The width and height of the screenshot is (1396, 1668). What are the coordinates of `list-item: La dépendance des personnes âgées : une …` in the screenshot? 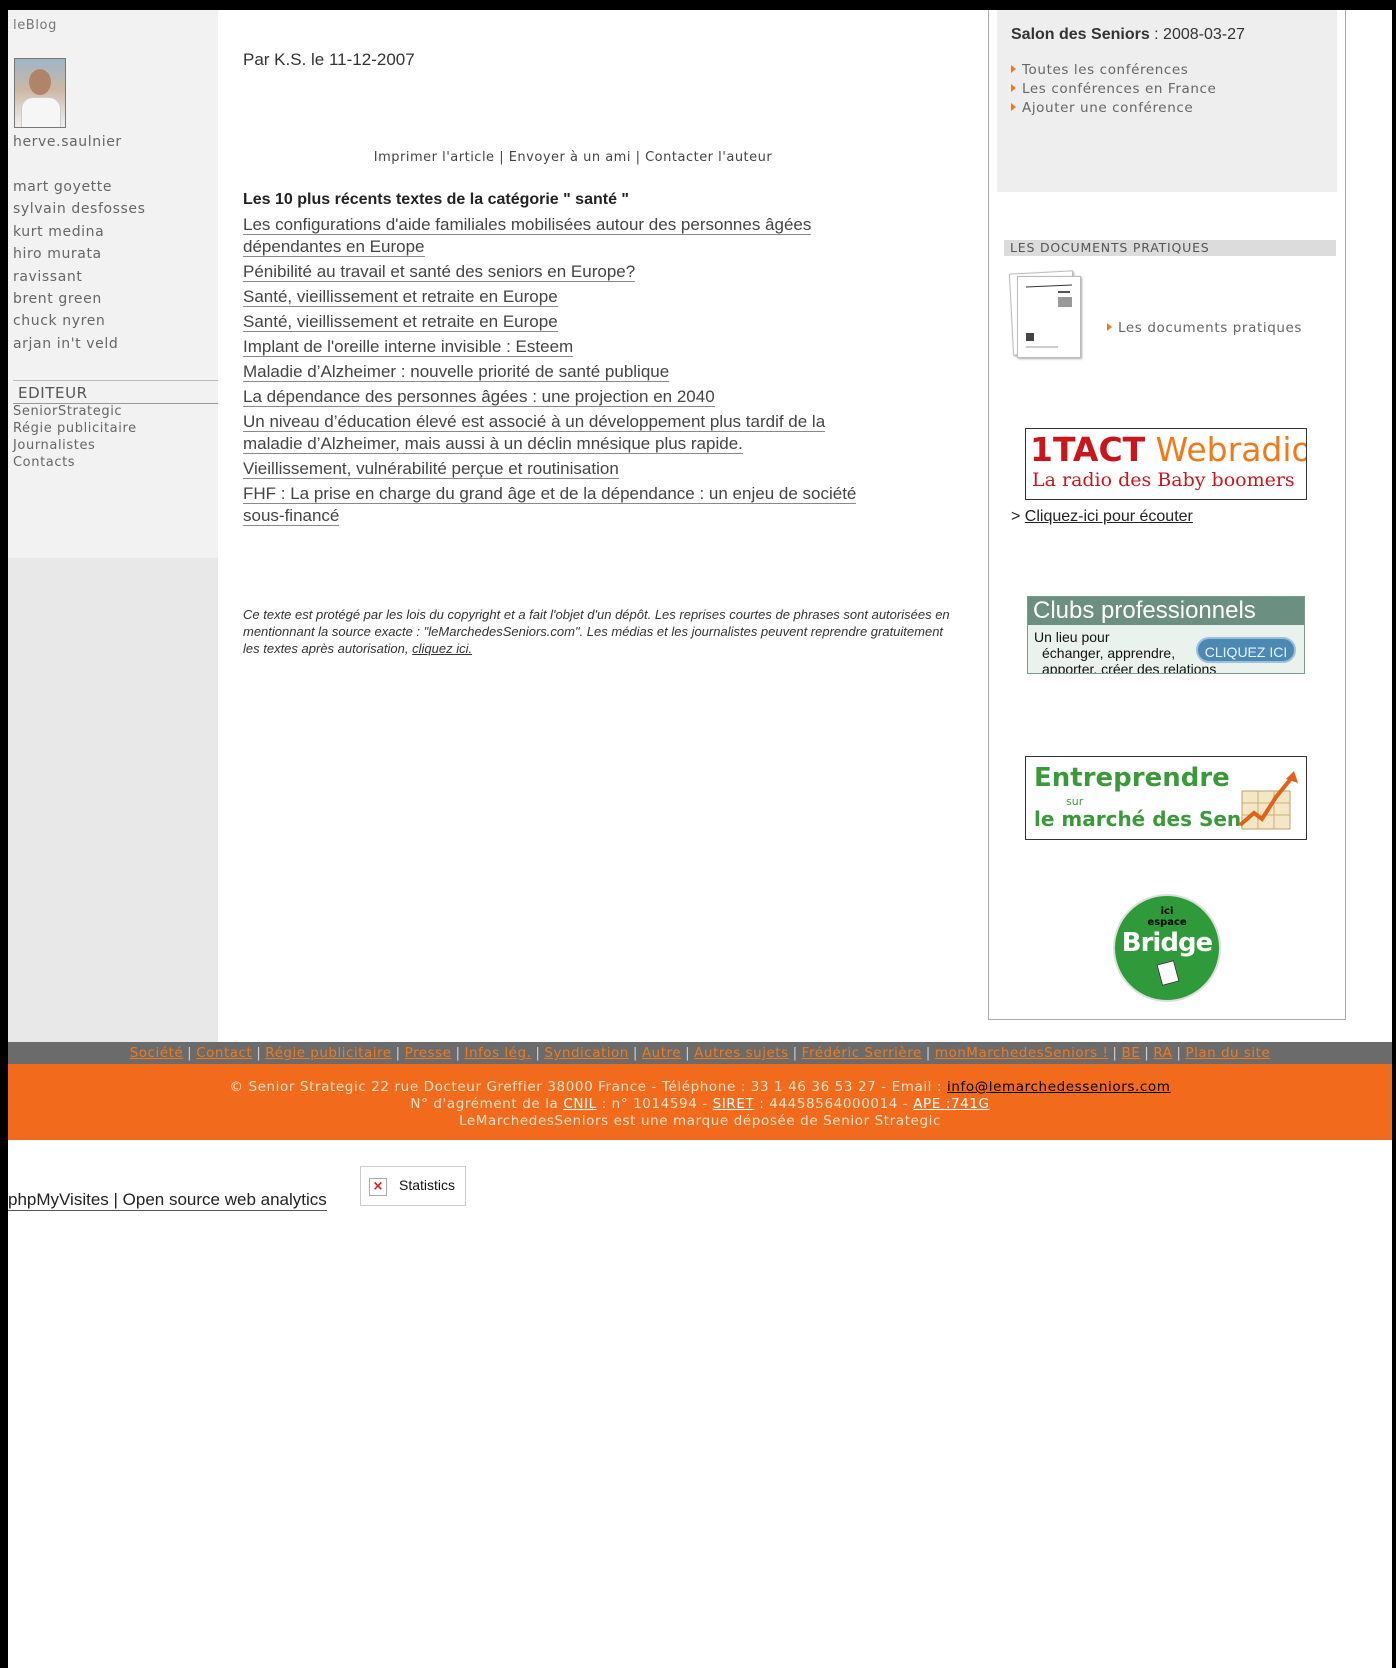 It's located at (563, 397).